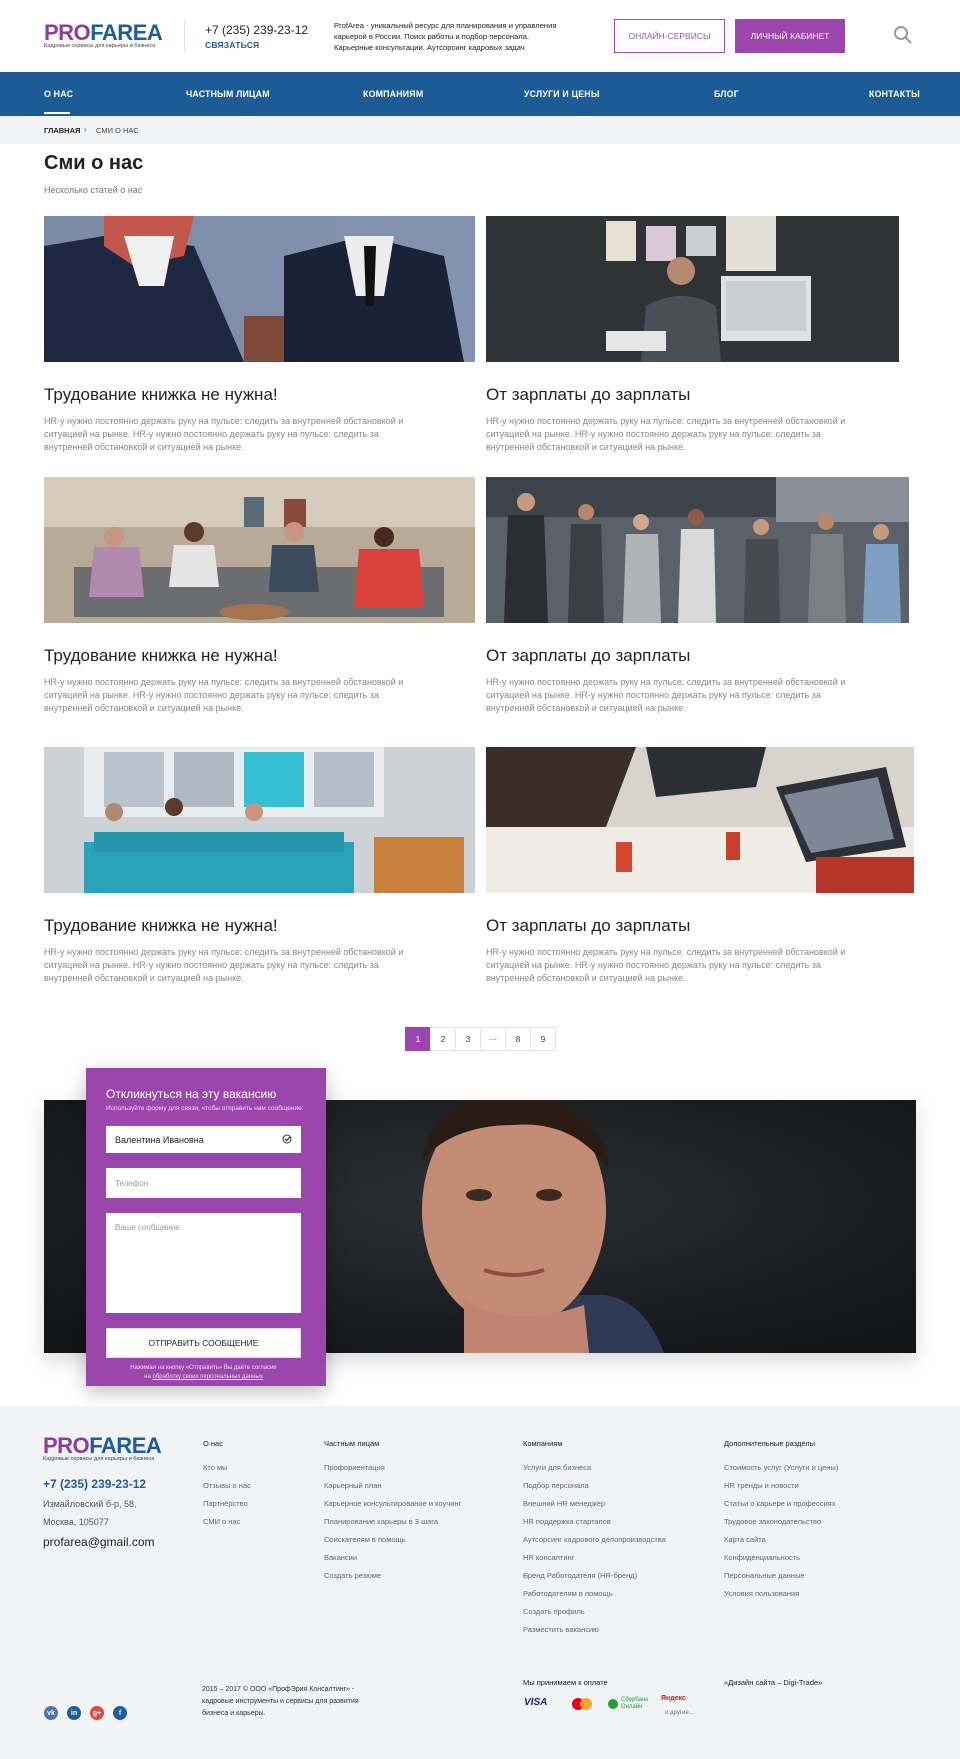 The width and height of the screenshot is (960, 1759). What do you see at coordinates (191, 1094) in the screenshot?
I see `form-title: Откликнуться на эту вакансию` at bounding box center [191, 1094].